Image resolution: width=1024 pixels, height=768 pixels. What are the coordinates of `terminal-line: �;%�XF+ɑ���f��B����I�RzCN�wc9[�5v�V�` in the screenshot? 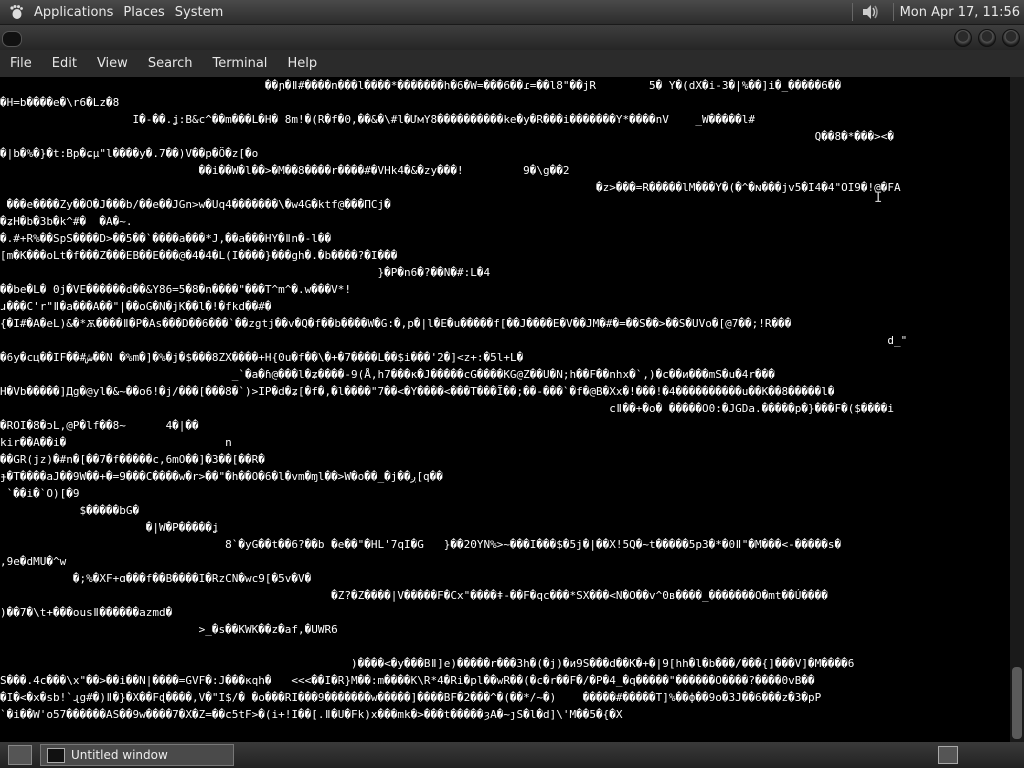 It's located at (156, 578).